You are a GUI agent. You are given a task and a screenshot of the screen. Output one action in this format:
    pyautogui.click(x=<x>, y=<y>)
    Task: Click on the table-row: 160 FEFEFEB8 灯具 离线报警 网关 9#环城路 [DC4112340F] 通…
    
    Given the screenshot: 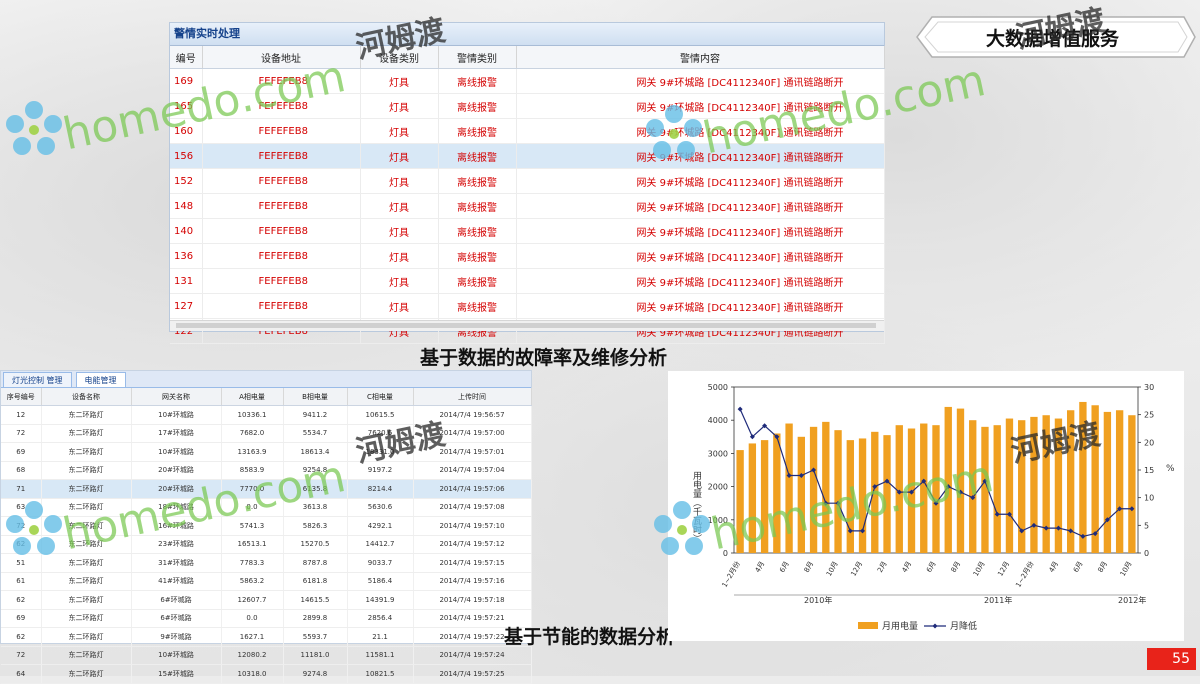 What is the action you would take?
    pyautogui.click(x=527, y=131)
    